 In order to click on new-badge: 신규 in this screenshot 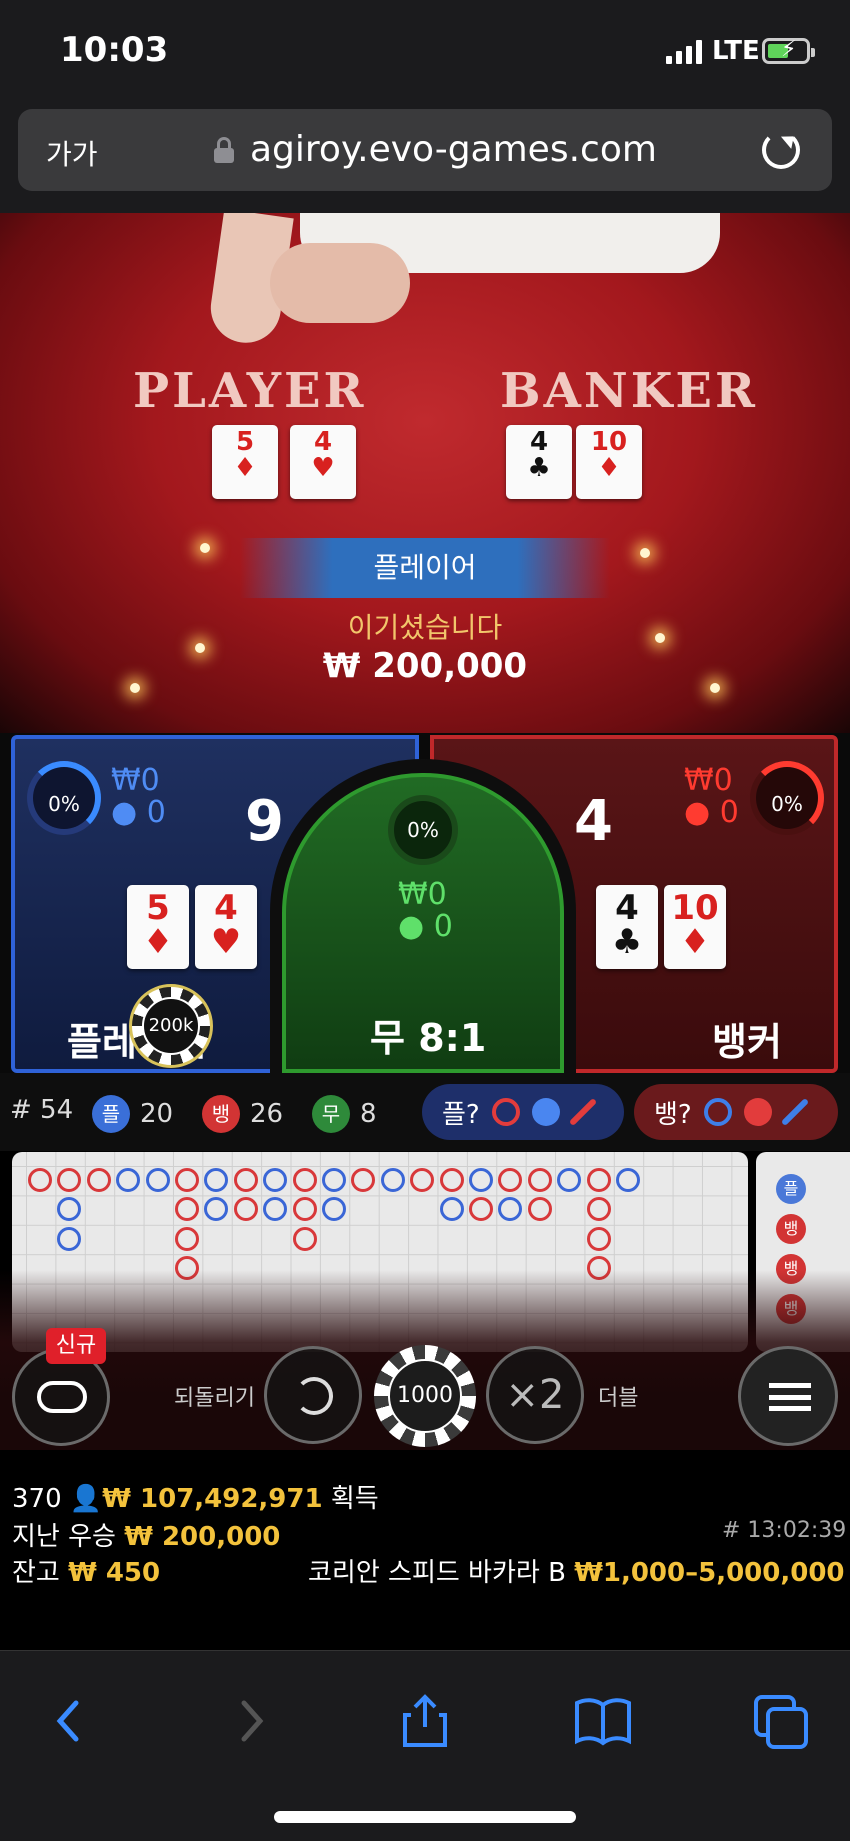, I will do `click(76, 1346)`.